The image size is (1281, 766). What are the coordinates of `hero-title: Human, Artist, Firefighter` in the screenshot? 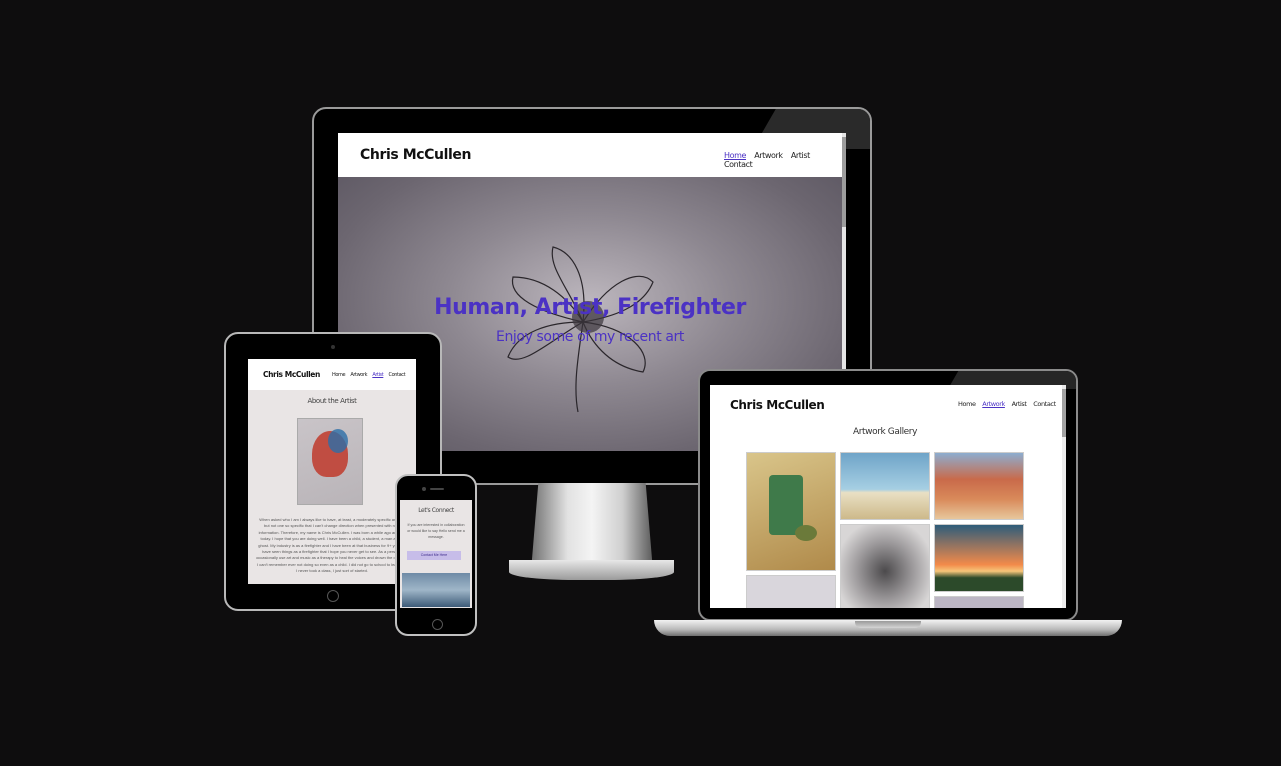 It's located at (590, 307).